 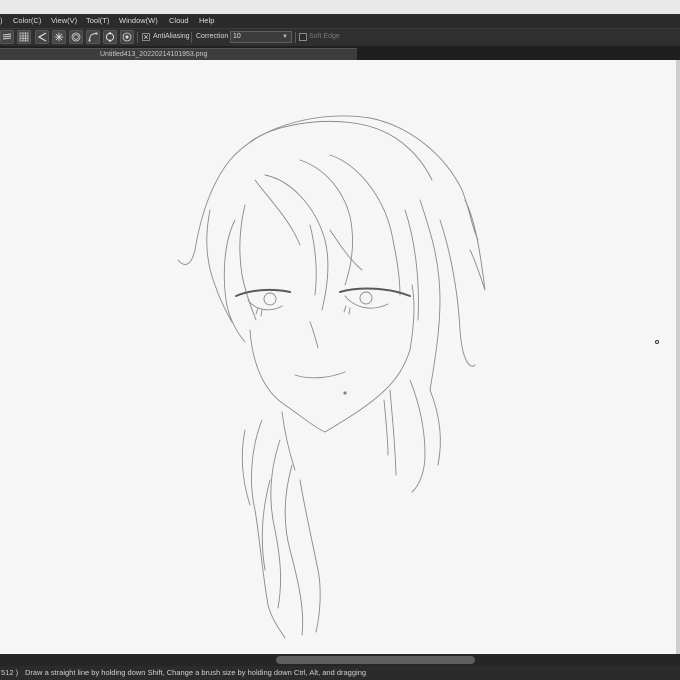 What do you see at coordinates (138, 21) in the screenshot?
I see `menu-item-window: Window(W)` at bounding box center [138, 21].